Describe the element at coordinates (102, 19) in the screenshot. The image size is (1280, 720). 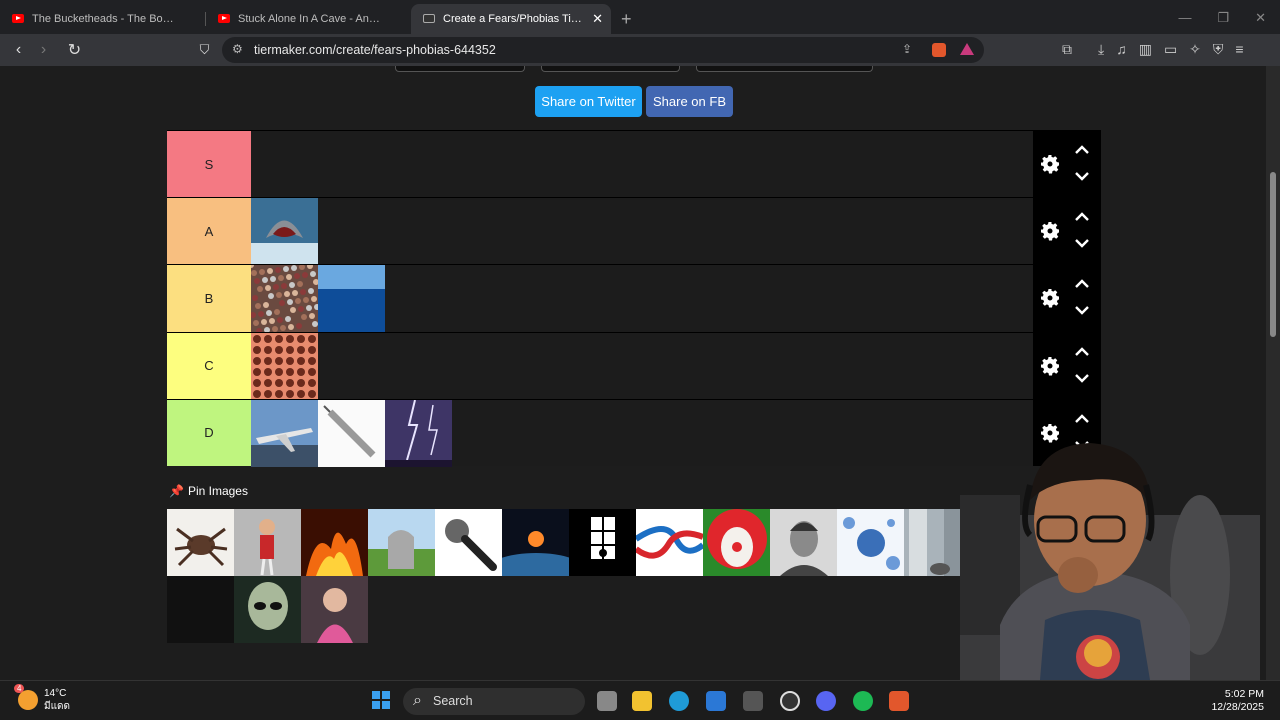
I see `tab-bucketheads: The Bucketheads - The Bomb [These` at that location.